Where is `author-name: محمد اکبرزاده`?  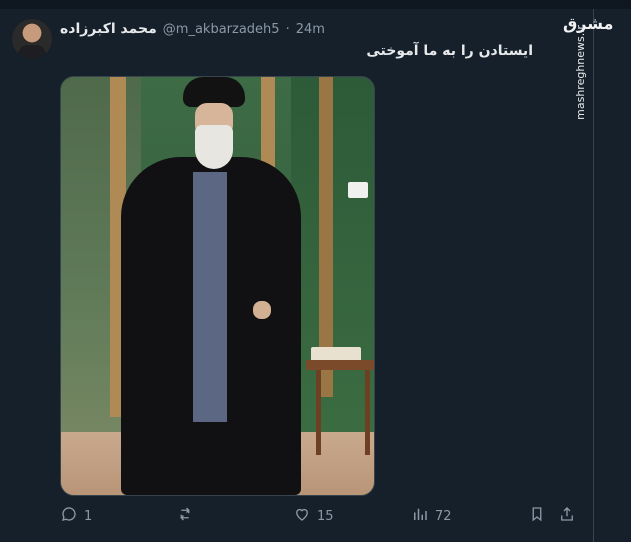 author-name: محمد اکبرزاده is located at coordinates (108, 29).